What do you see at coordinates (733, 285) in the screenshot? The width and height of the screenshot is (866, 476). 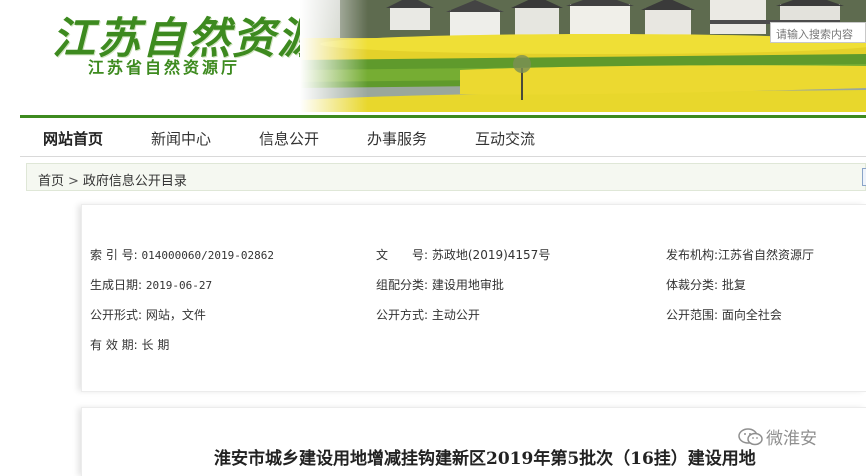 I see `meta-genre-value: 批复` at bounding box center [733, 285].